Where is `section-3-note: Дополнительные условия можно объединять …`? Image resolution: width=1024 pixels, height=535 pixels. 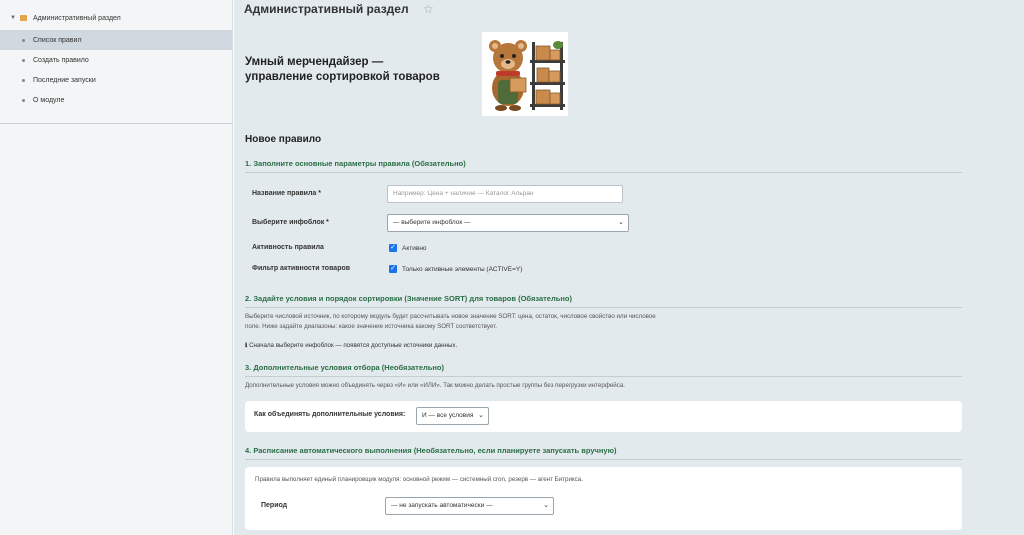
section-3-note: Дополнительные условия можно объединять … is located at coordinates (435, 385).